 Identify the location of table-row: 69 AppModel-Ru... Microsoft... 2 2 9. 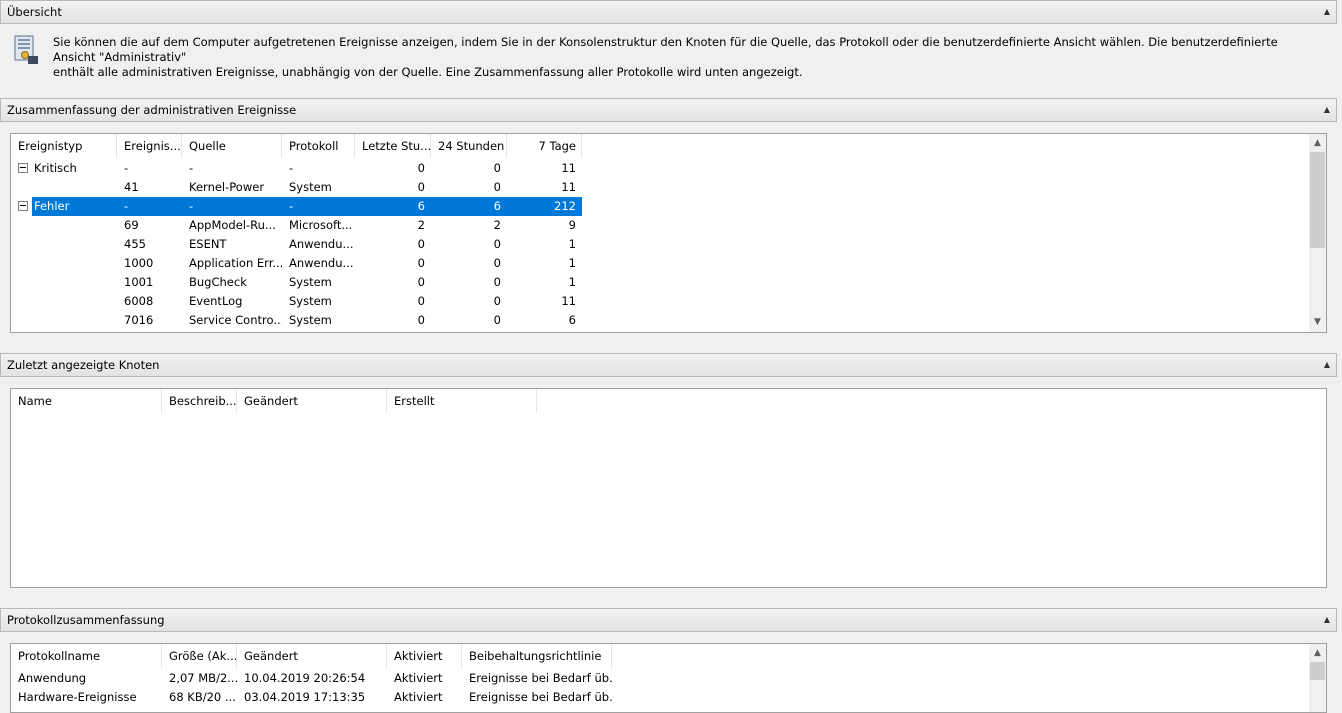
(296, 225).